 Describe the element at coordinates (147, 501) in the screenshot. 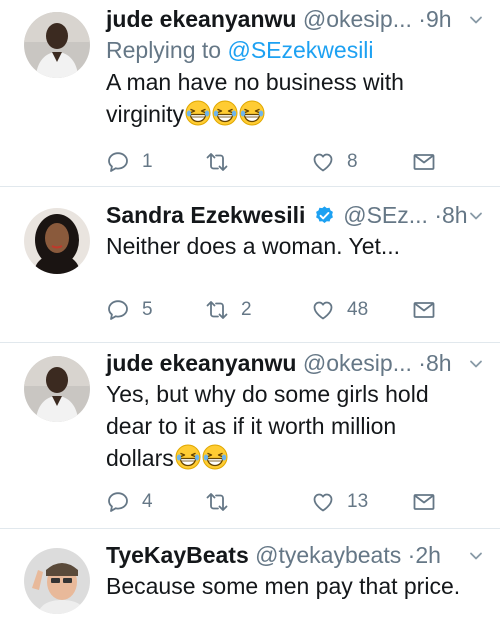

I see `reply-count: 4` at that location.